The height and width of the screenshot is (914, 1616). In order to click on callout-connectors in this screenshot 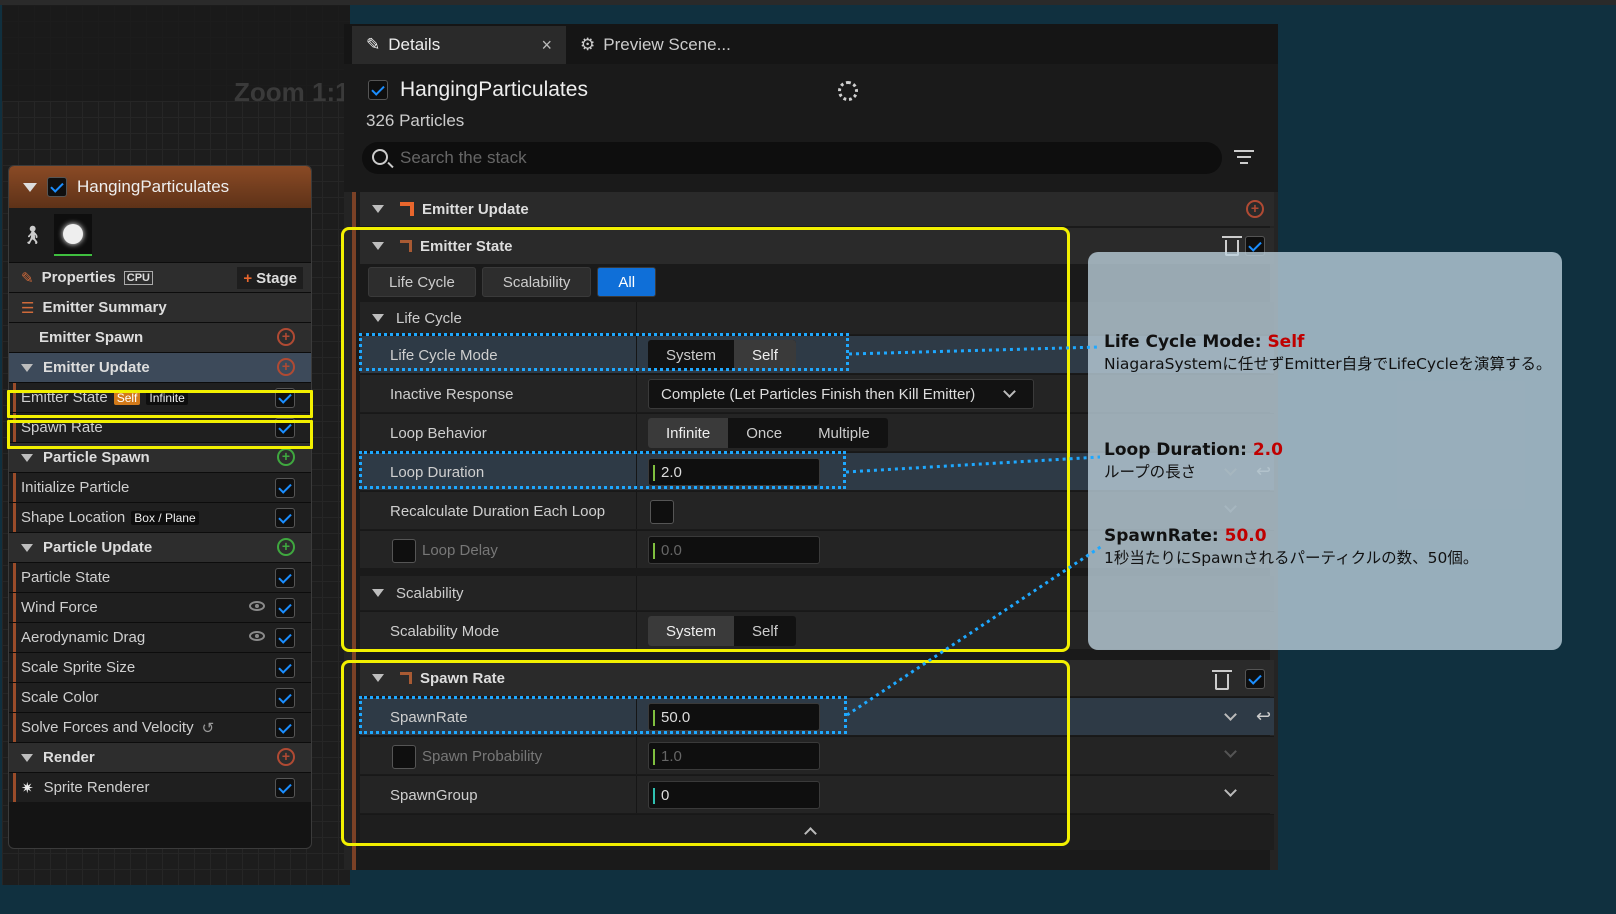, I will do `click(974, 531)`.